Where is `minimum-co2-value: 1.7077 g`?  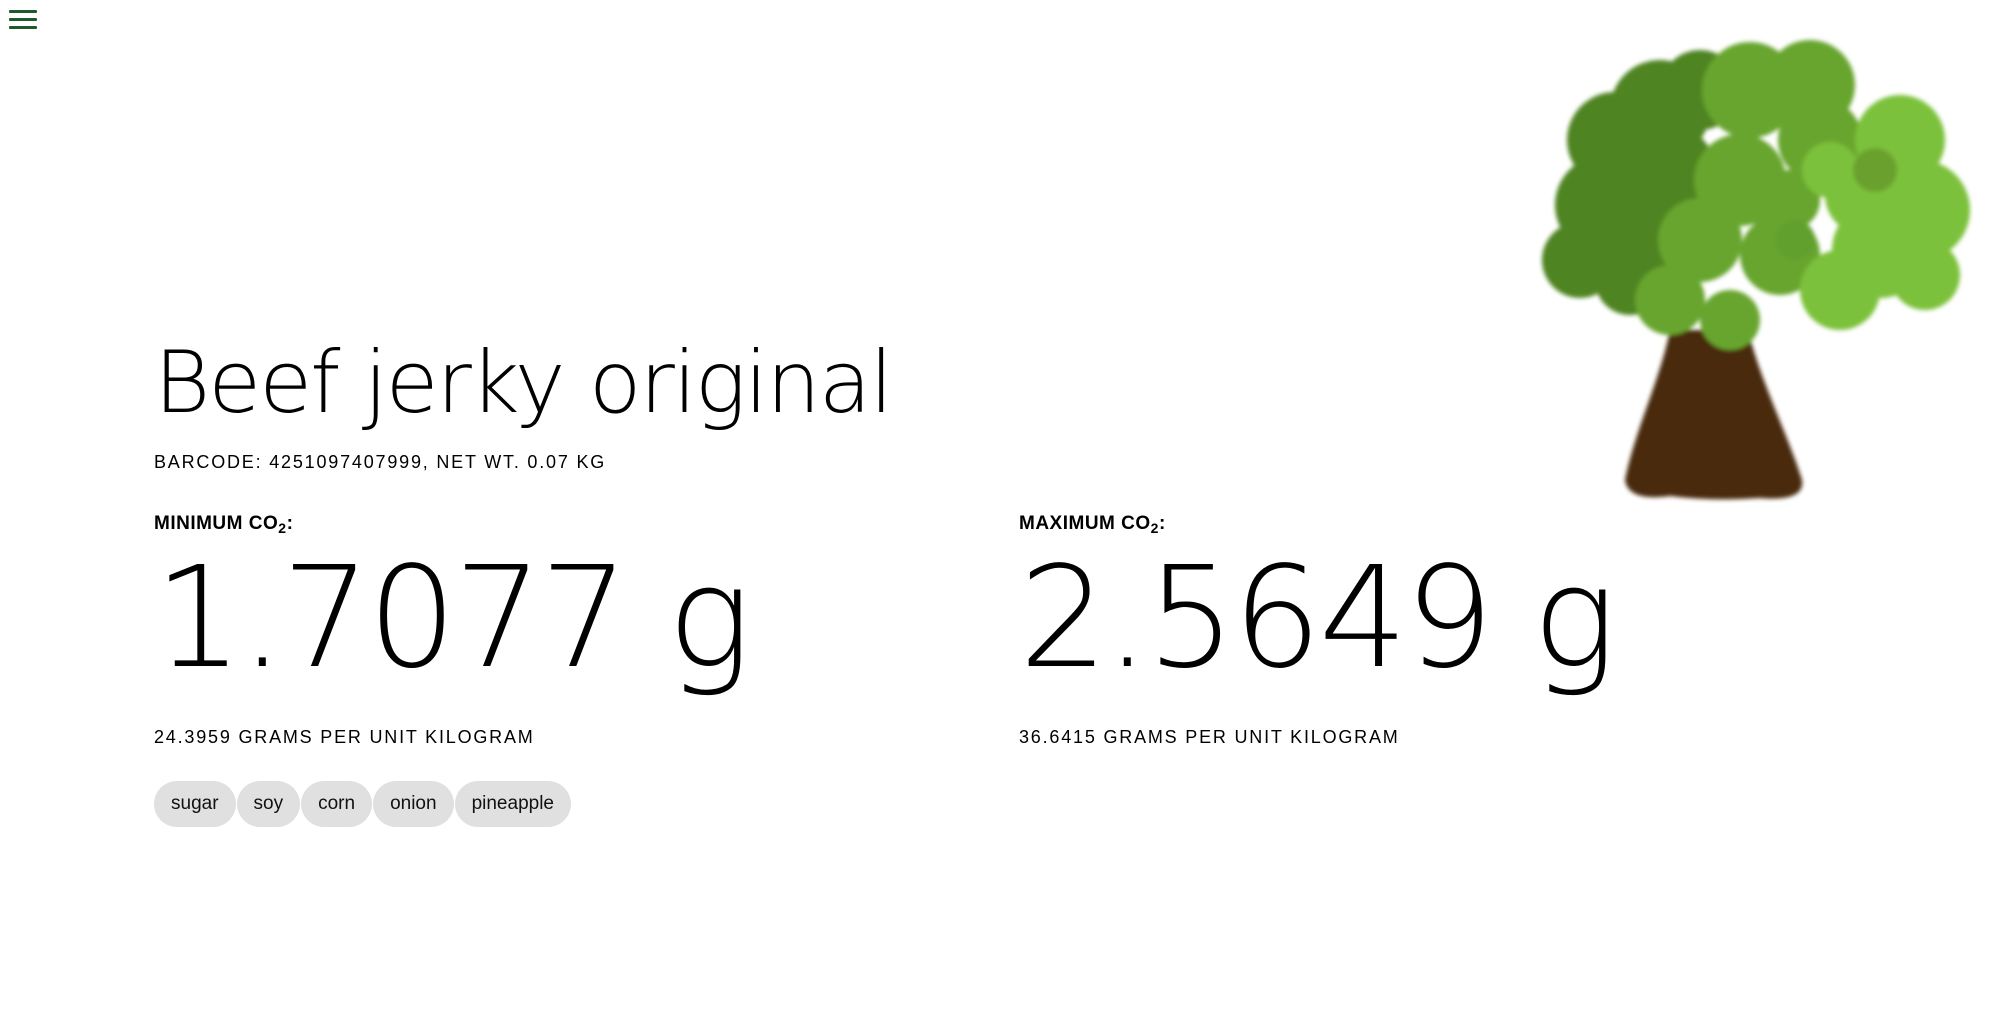
minimum-co2-value: 1.7077 g is located at coordinates (452, 618).